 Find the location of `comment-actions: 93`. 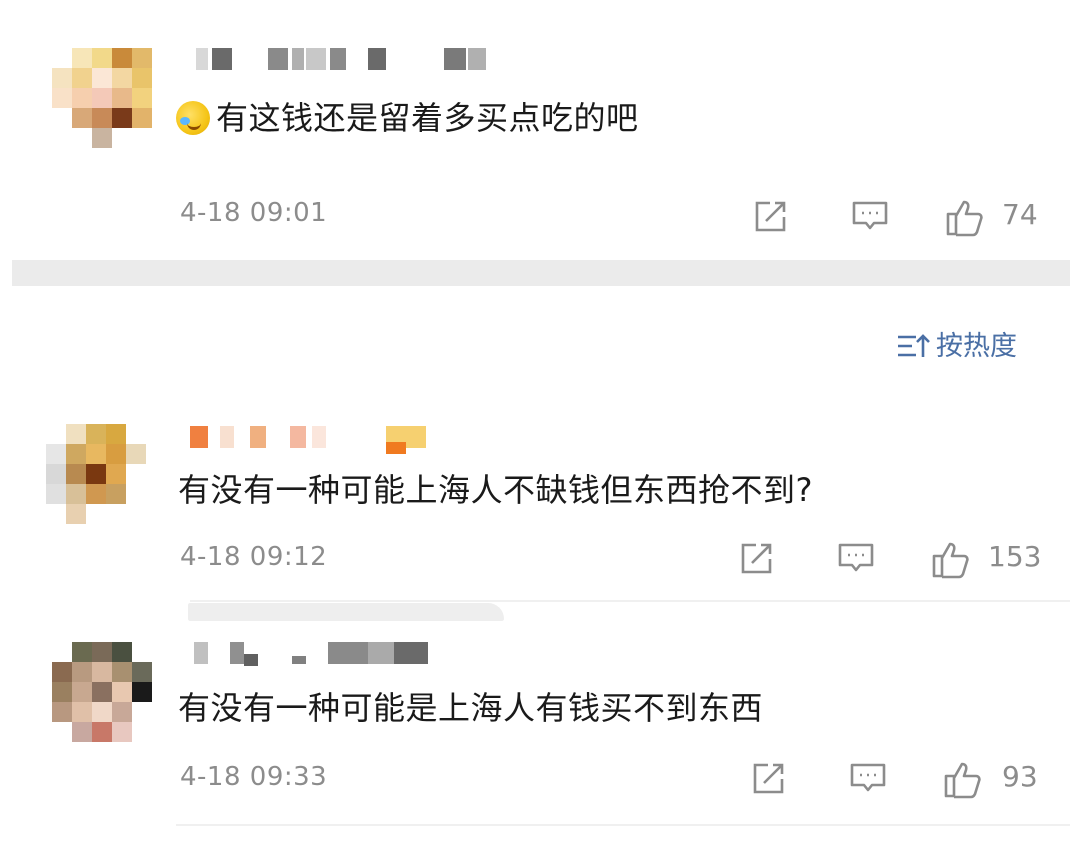

comment-actions: 93 is located at coordinates (903, 779).